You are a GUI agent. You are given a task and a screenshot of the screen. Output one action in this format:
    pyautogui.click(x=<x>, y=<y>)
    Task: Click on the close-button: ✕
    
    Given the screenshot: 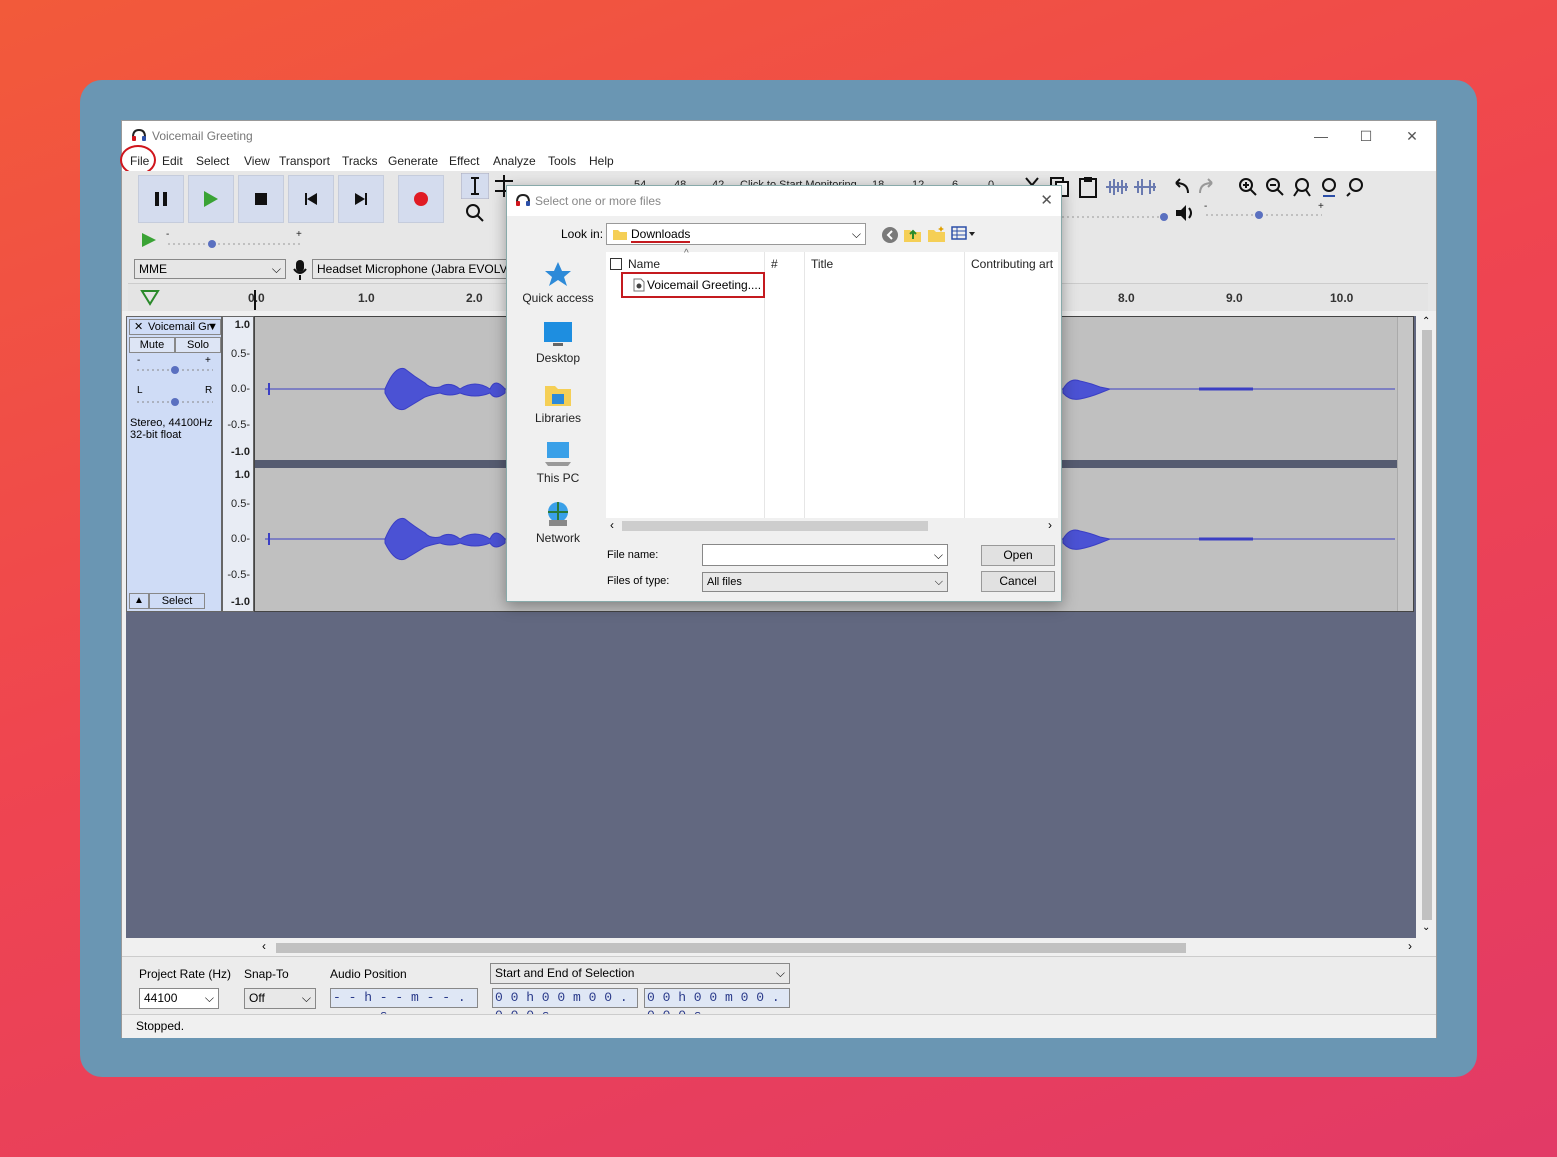 What is the action you would take?
    pyautogui.click(x=1412, y=136)
    